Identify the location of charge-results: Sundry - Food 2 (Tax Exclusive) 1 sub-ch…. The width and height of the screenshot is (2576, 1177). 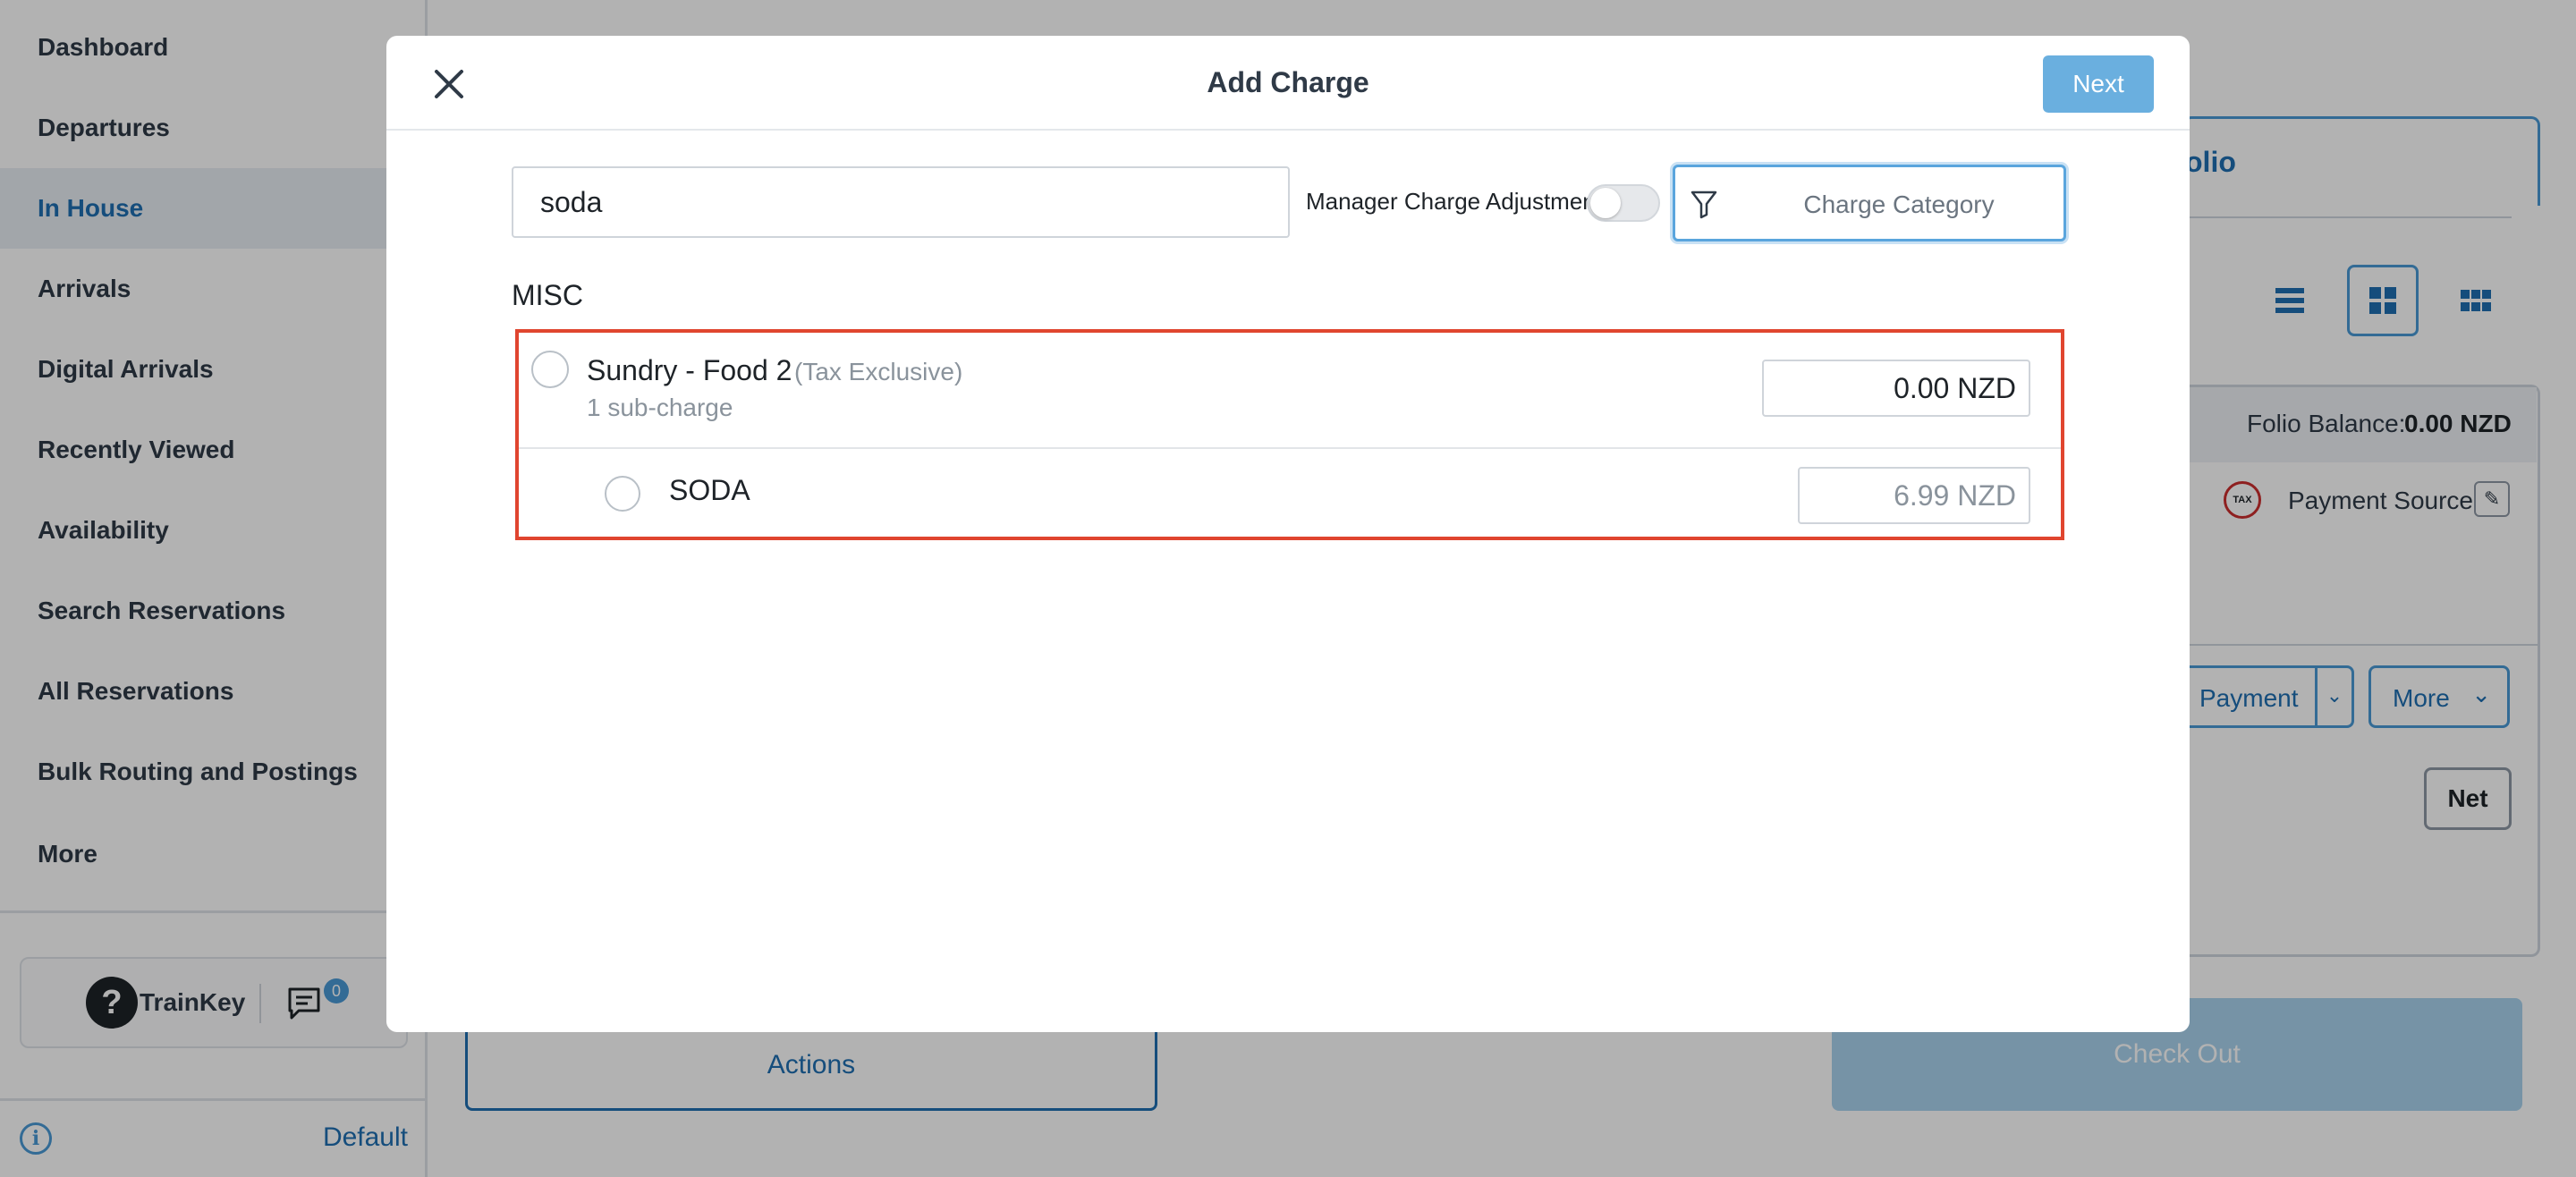
(1289, 434).